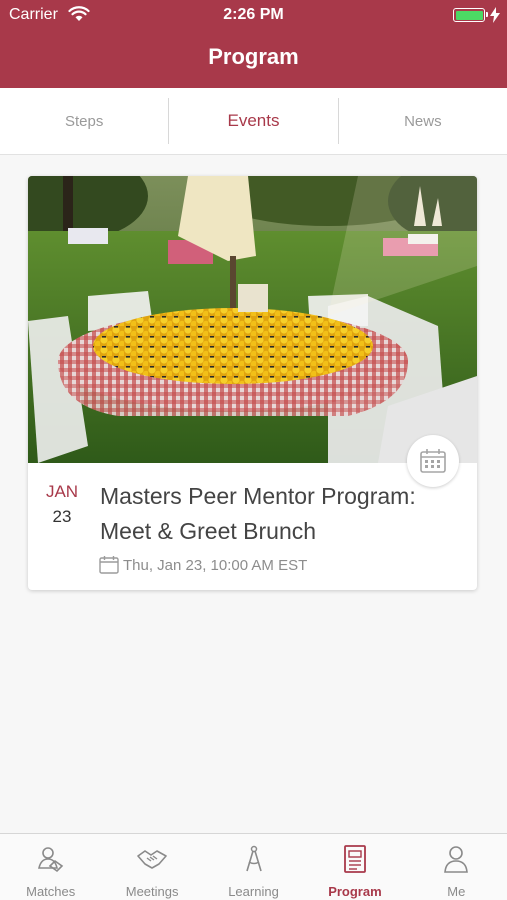 The image size is (507, 900). I want to click on tabbar-label: Learning, so click(253, 891).